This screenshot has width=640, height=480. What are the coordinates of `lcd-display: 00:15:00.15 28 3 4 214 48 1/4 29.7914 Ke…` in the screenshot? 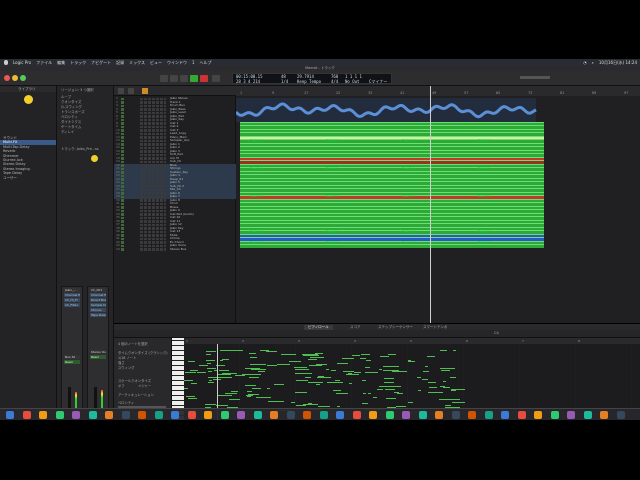 It's located at (312, 78).